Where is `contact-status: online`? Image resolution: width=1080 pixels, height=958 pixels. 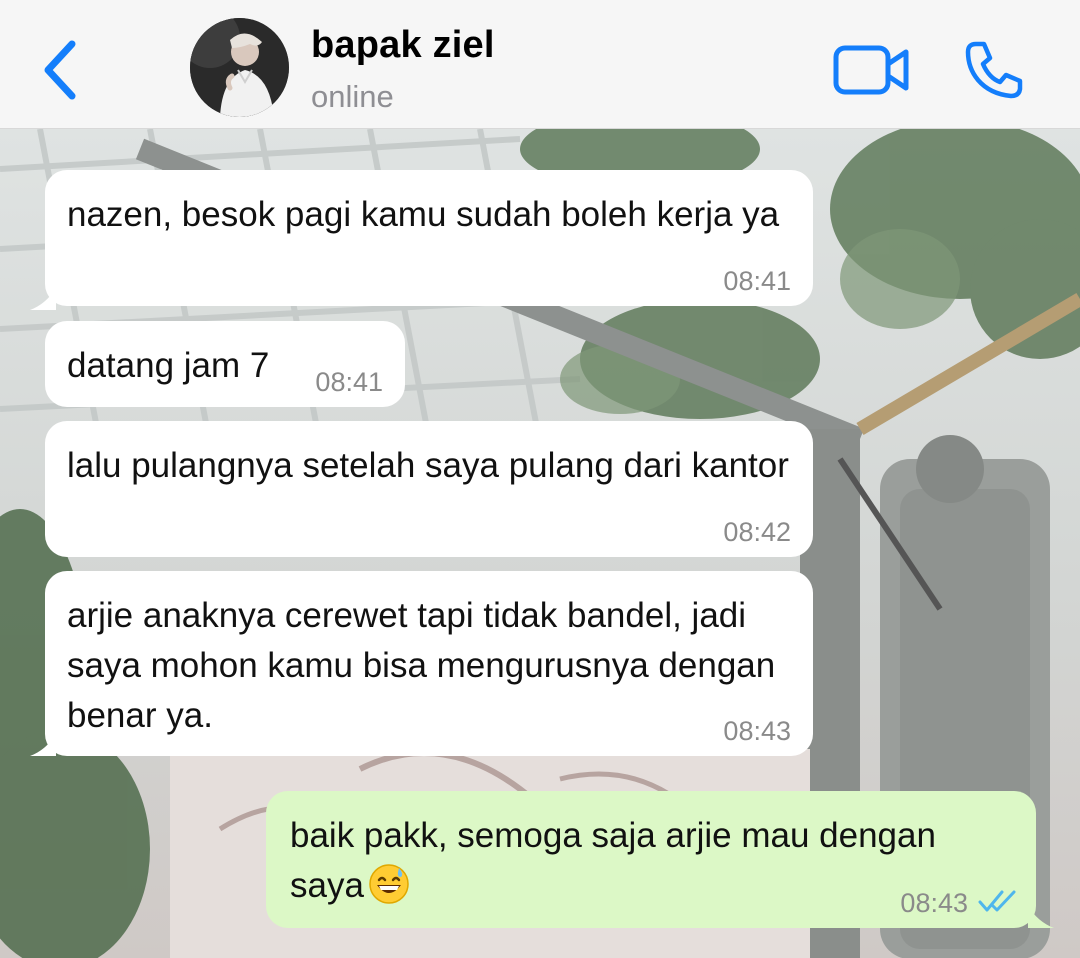 contact-status: online is located at coordinates (352, 96).